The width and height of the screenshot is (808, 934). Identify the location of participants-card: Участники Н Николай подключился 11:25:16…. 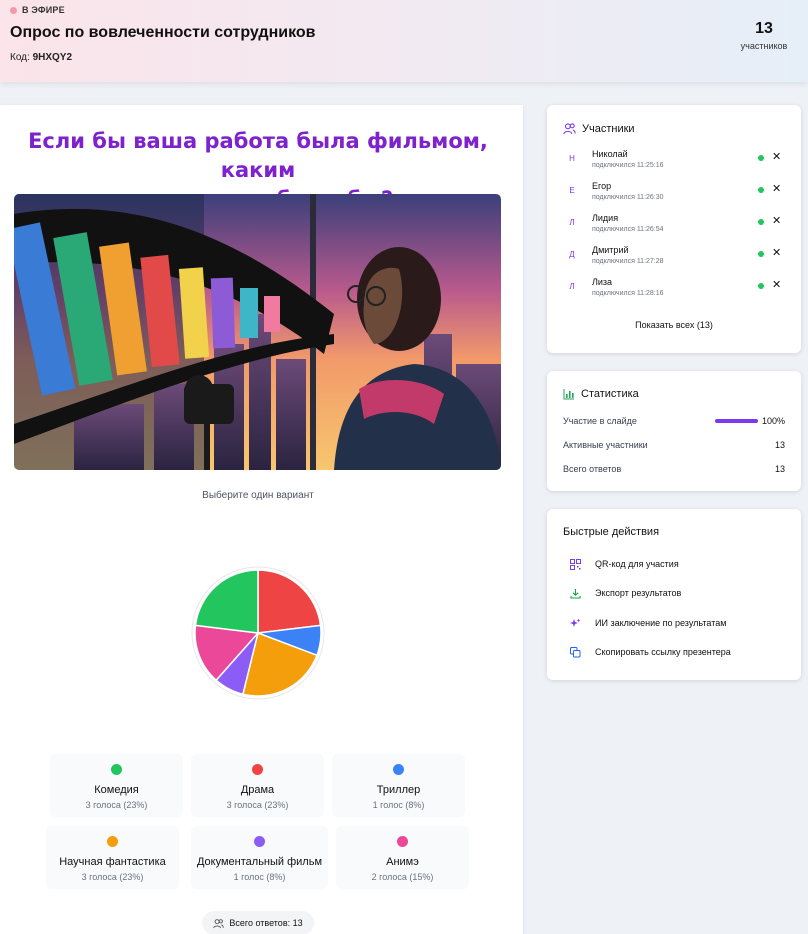
(674, 229).